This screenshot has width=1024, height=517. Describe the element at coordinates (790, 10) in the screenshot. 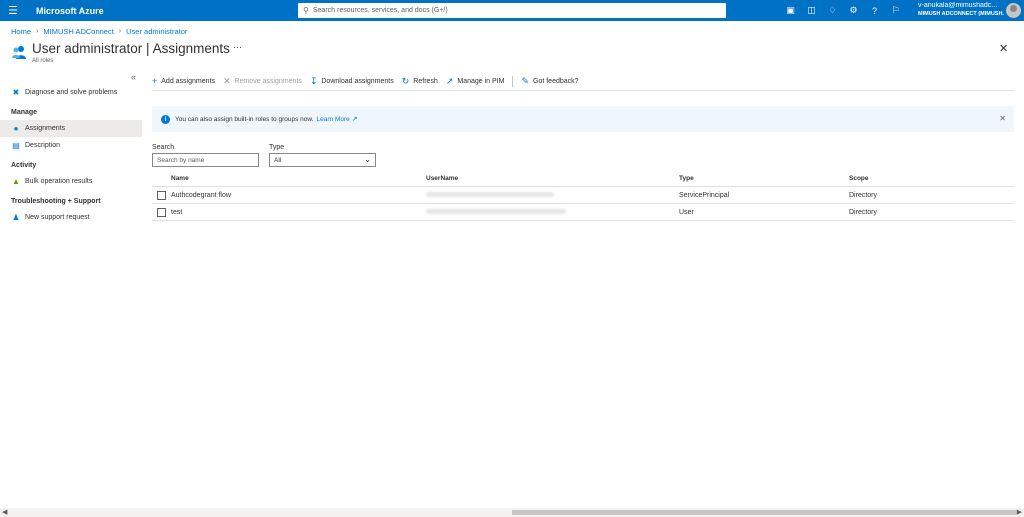

I see `cloud-shell-icon: ▣` at that location.